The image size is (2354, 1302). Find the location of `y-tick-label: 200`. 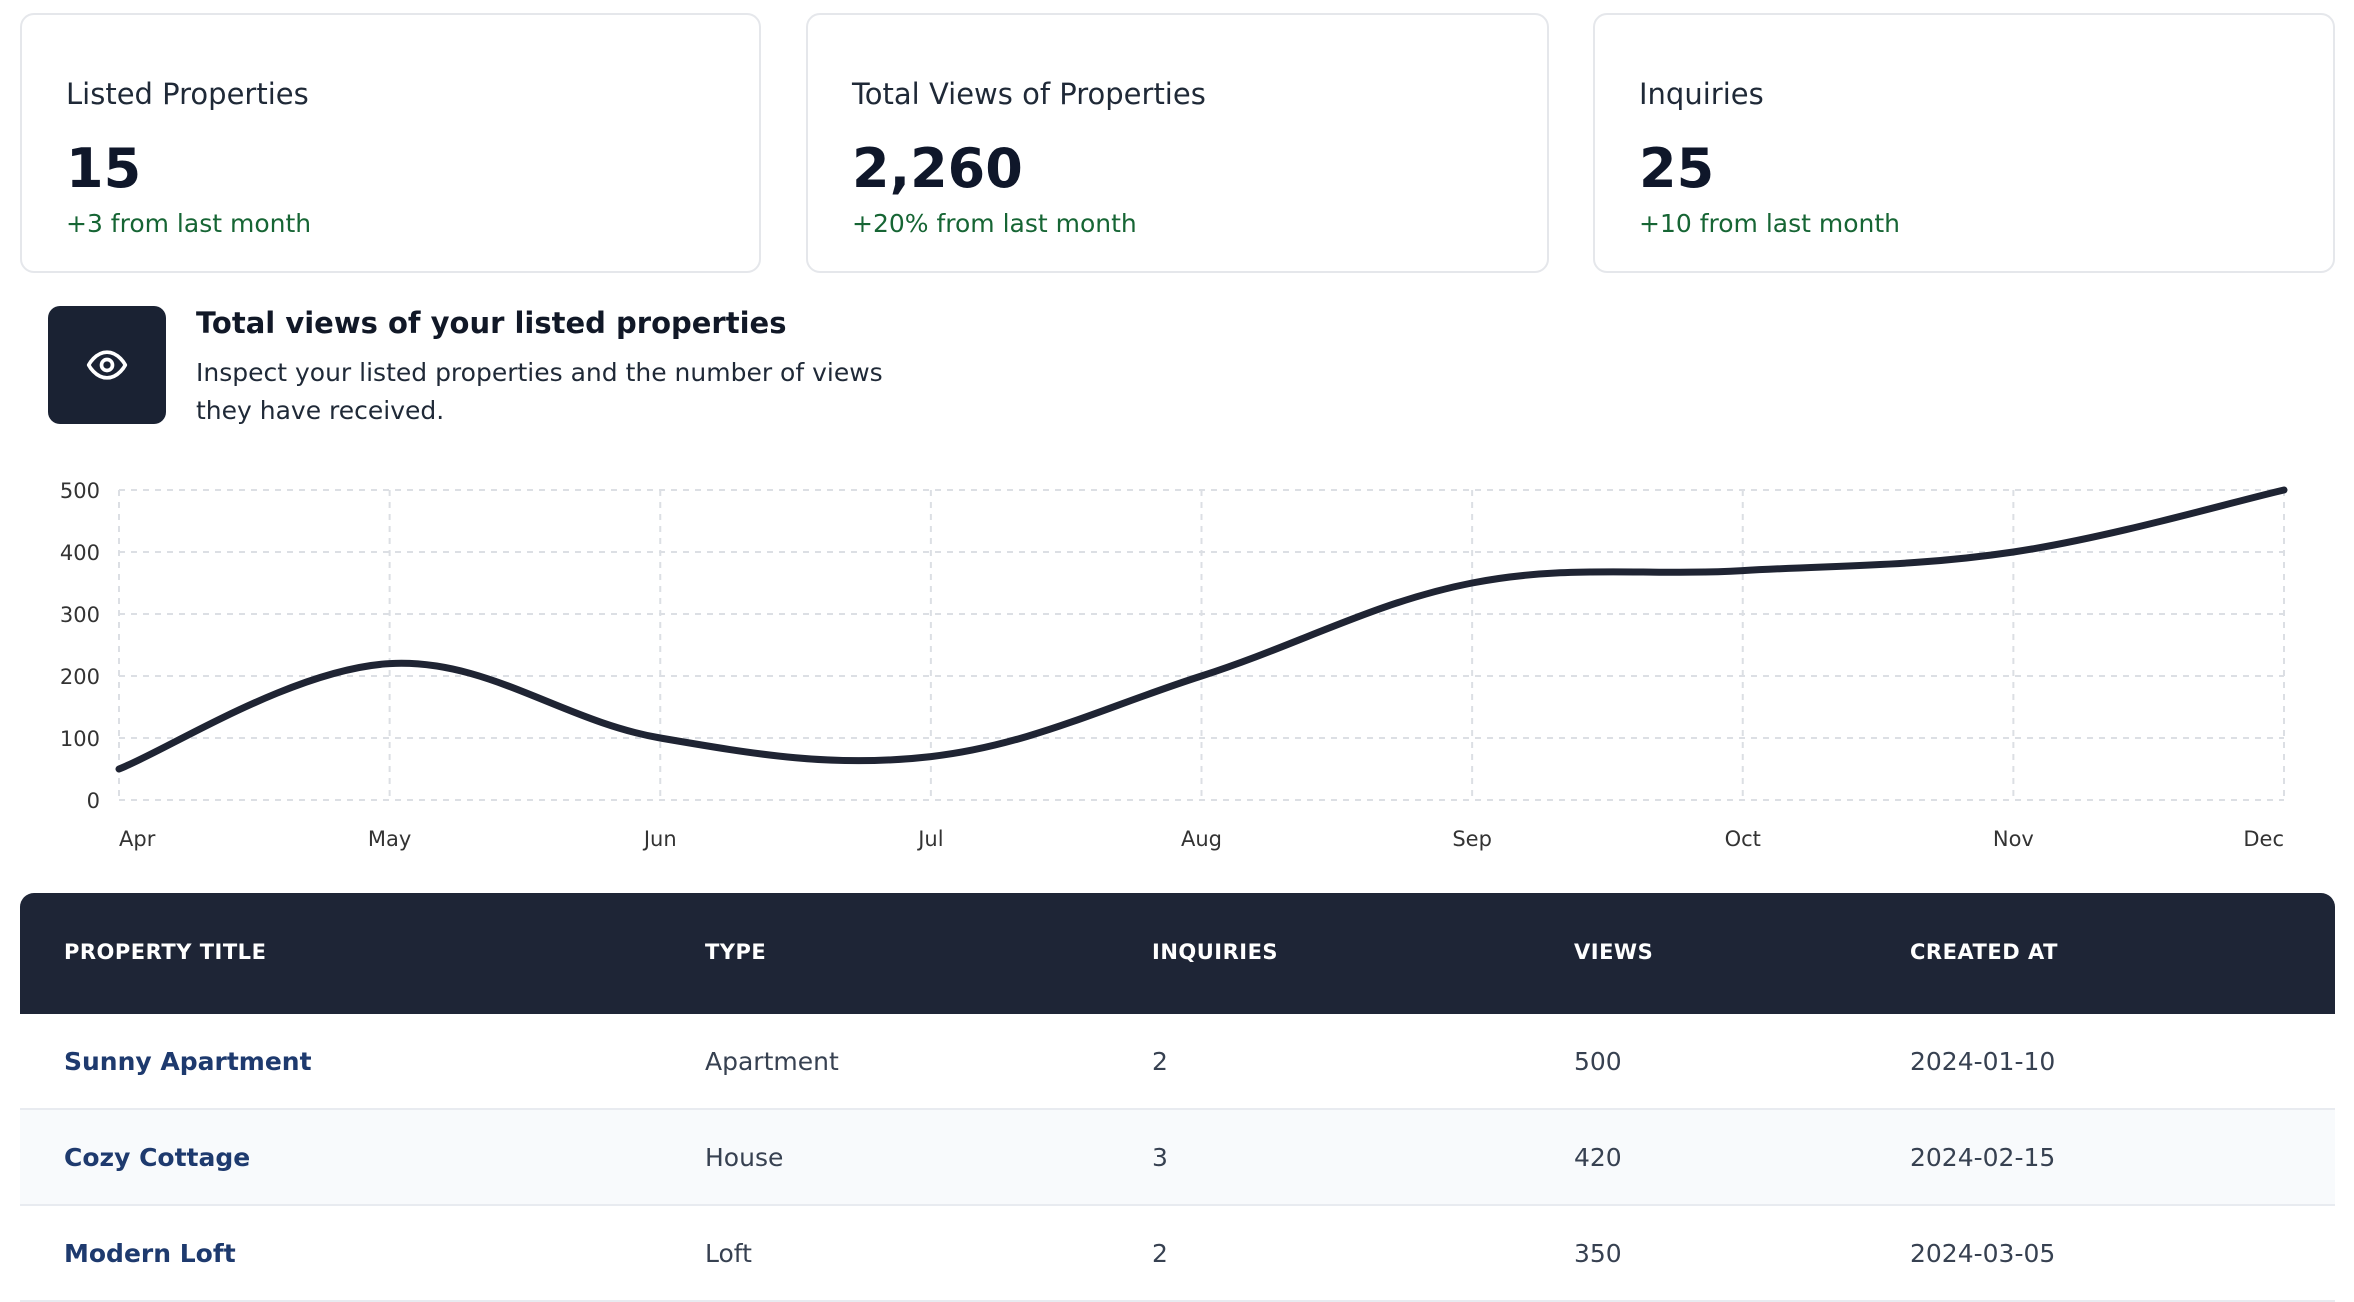

y-tick-label: 200 is located at coordinates (80, 677).